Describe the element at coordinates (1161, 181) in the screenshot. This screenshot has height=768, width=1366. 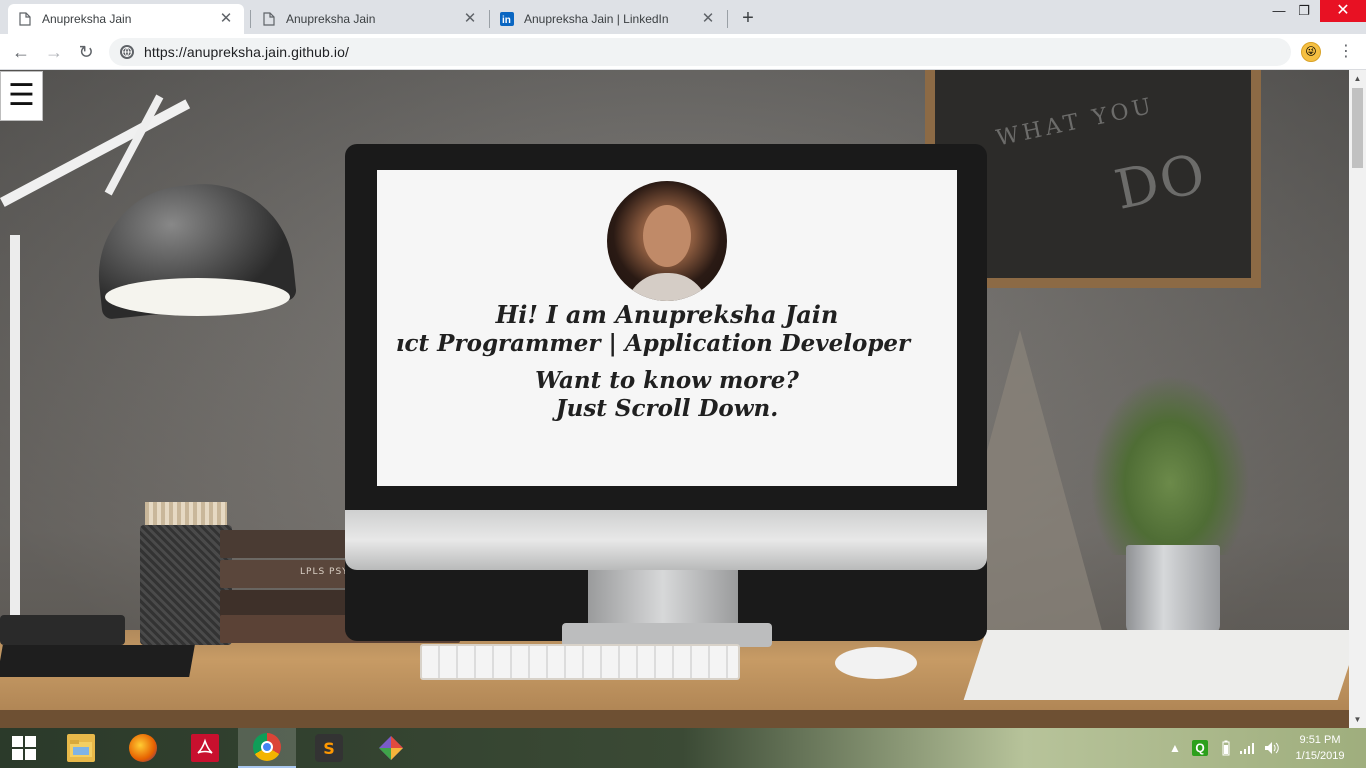
I see `chalkboard-text-big: DO` at that location.